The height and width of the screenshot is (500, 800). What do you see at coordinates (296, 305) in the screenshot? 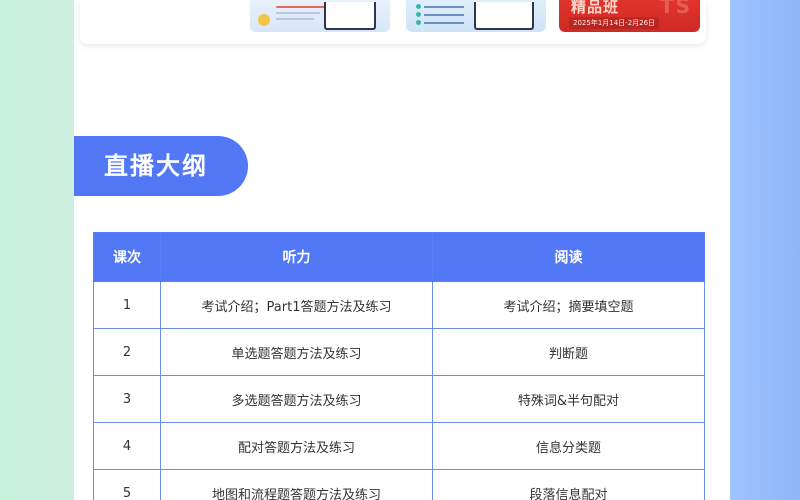
I see `cell-listening: 考试介绍；Part1答题方法及练习` at bounding box center [296, 305].